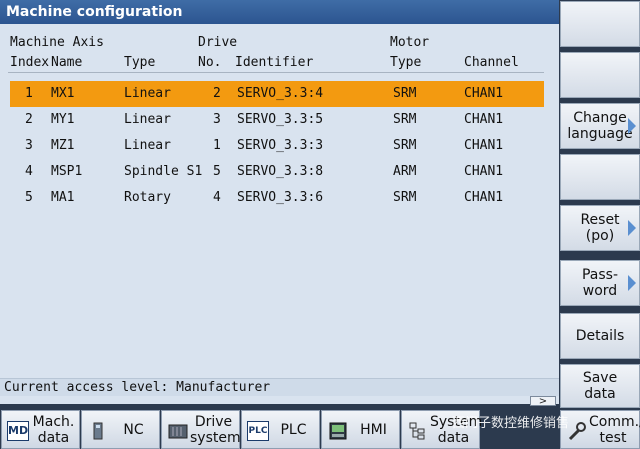  What do you see at coordinates (218, 42) in the screenshot?
I see `header-drive: Drive` at bounding box center [218, 42].